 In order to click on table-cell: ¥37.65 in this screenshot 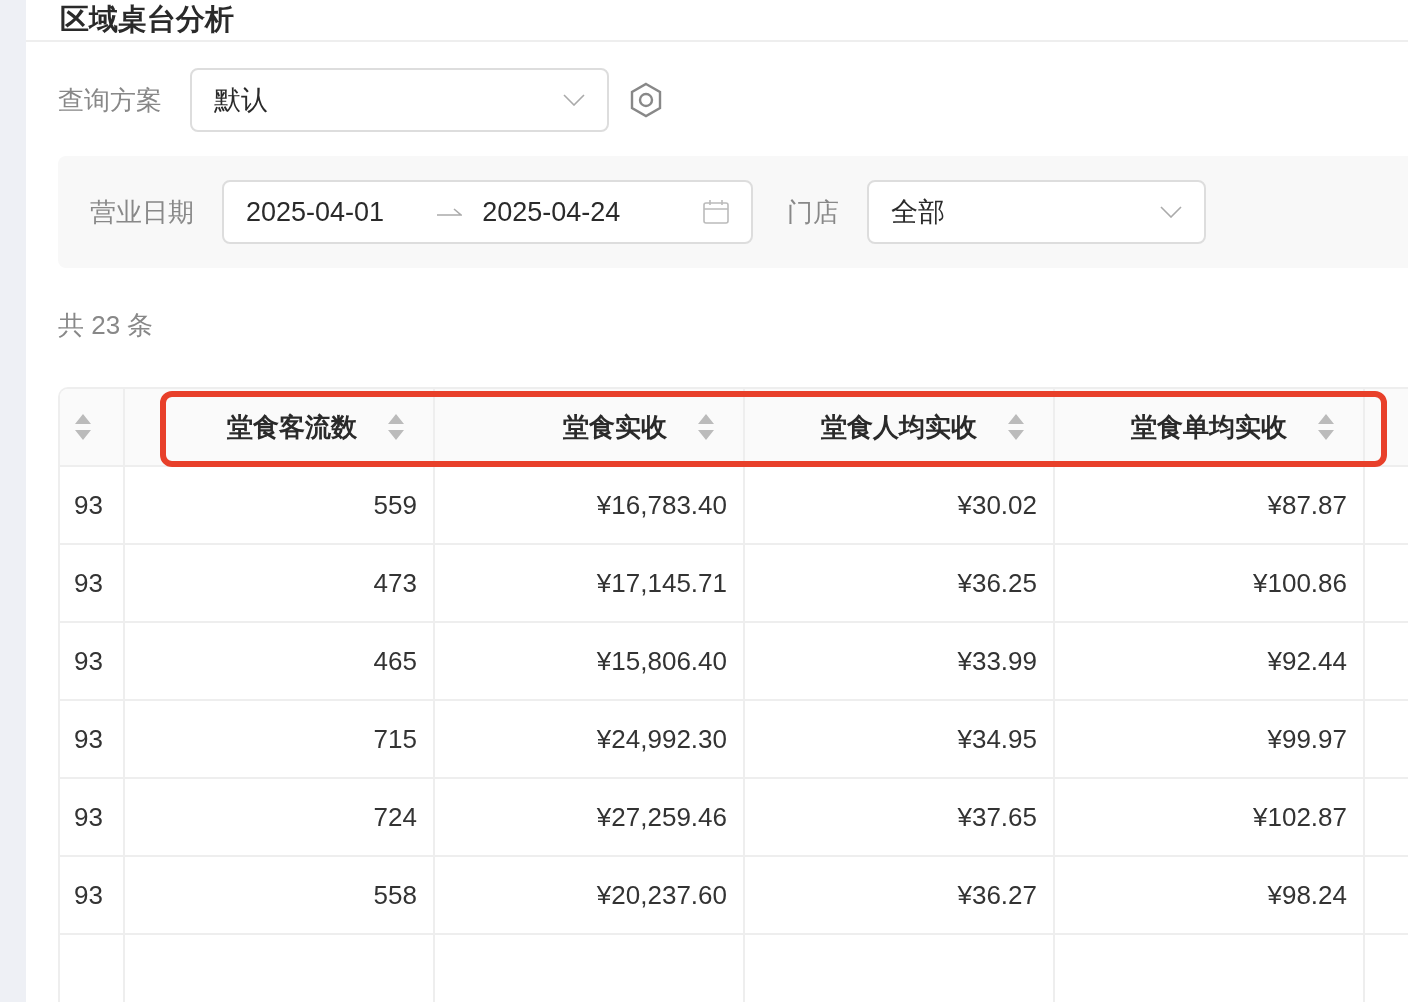, I will do `click(900, 817)`.